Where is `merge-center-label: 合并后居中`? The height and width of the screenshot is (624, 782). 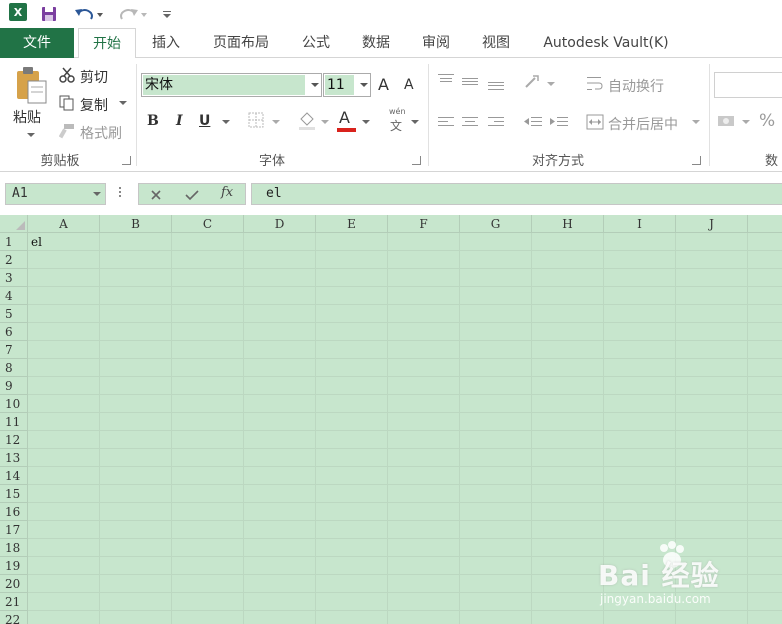
merge-center-label: 合并后居中 is located at coordinates (643, 124).